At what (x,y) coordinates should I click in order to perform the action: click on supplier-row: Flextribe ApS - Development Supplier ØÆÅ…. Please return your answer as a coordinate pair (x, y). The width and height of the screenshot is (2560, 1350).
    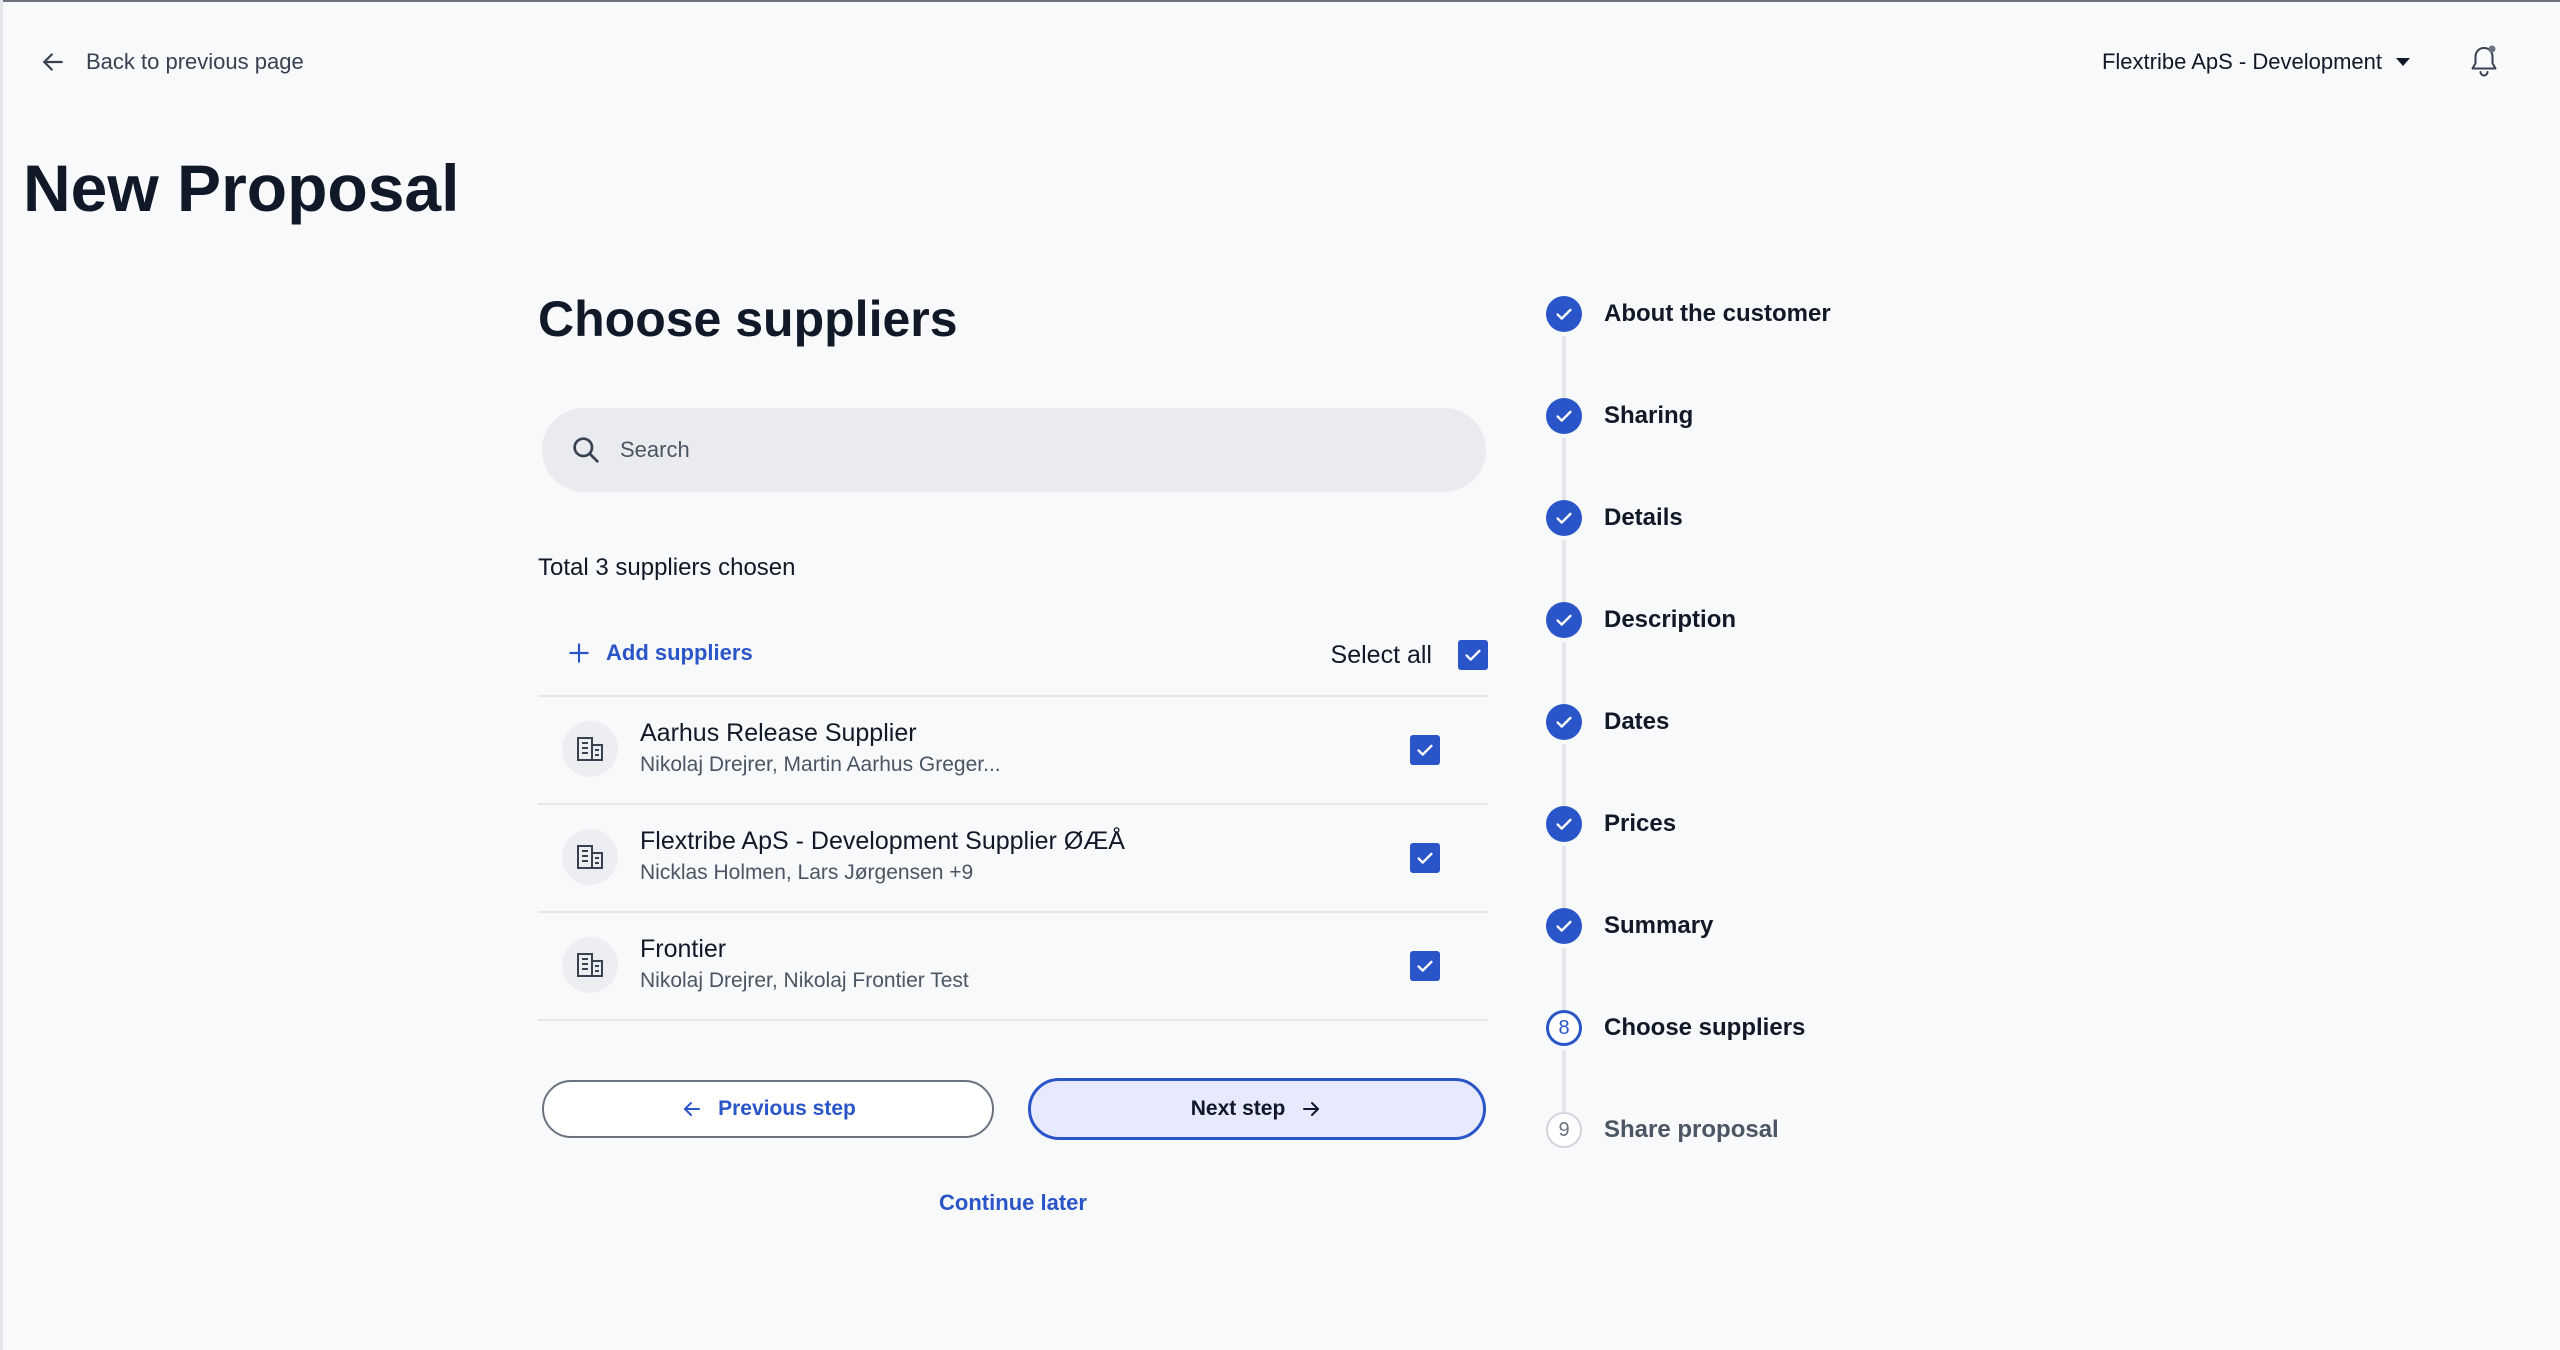
    Looking at the image, I should click on (1013, 859).